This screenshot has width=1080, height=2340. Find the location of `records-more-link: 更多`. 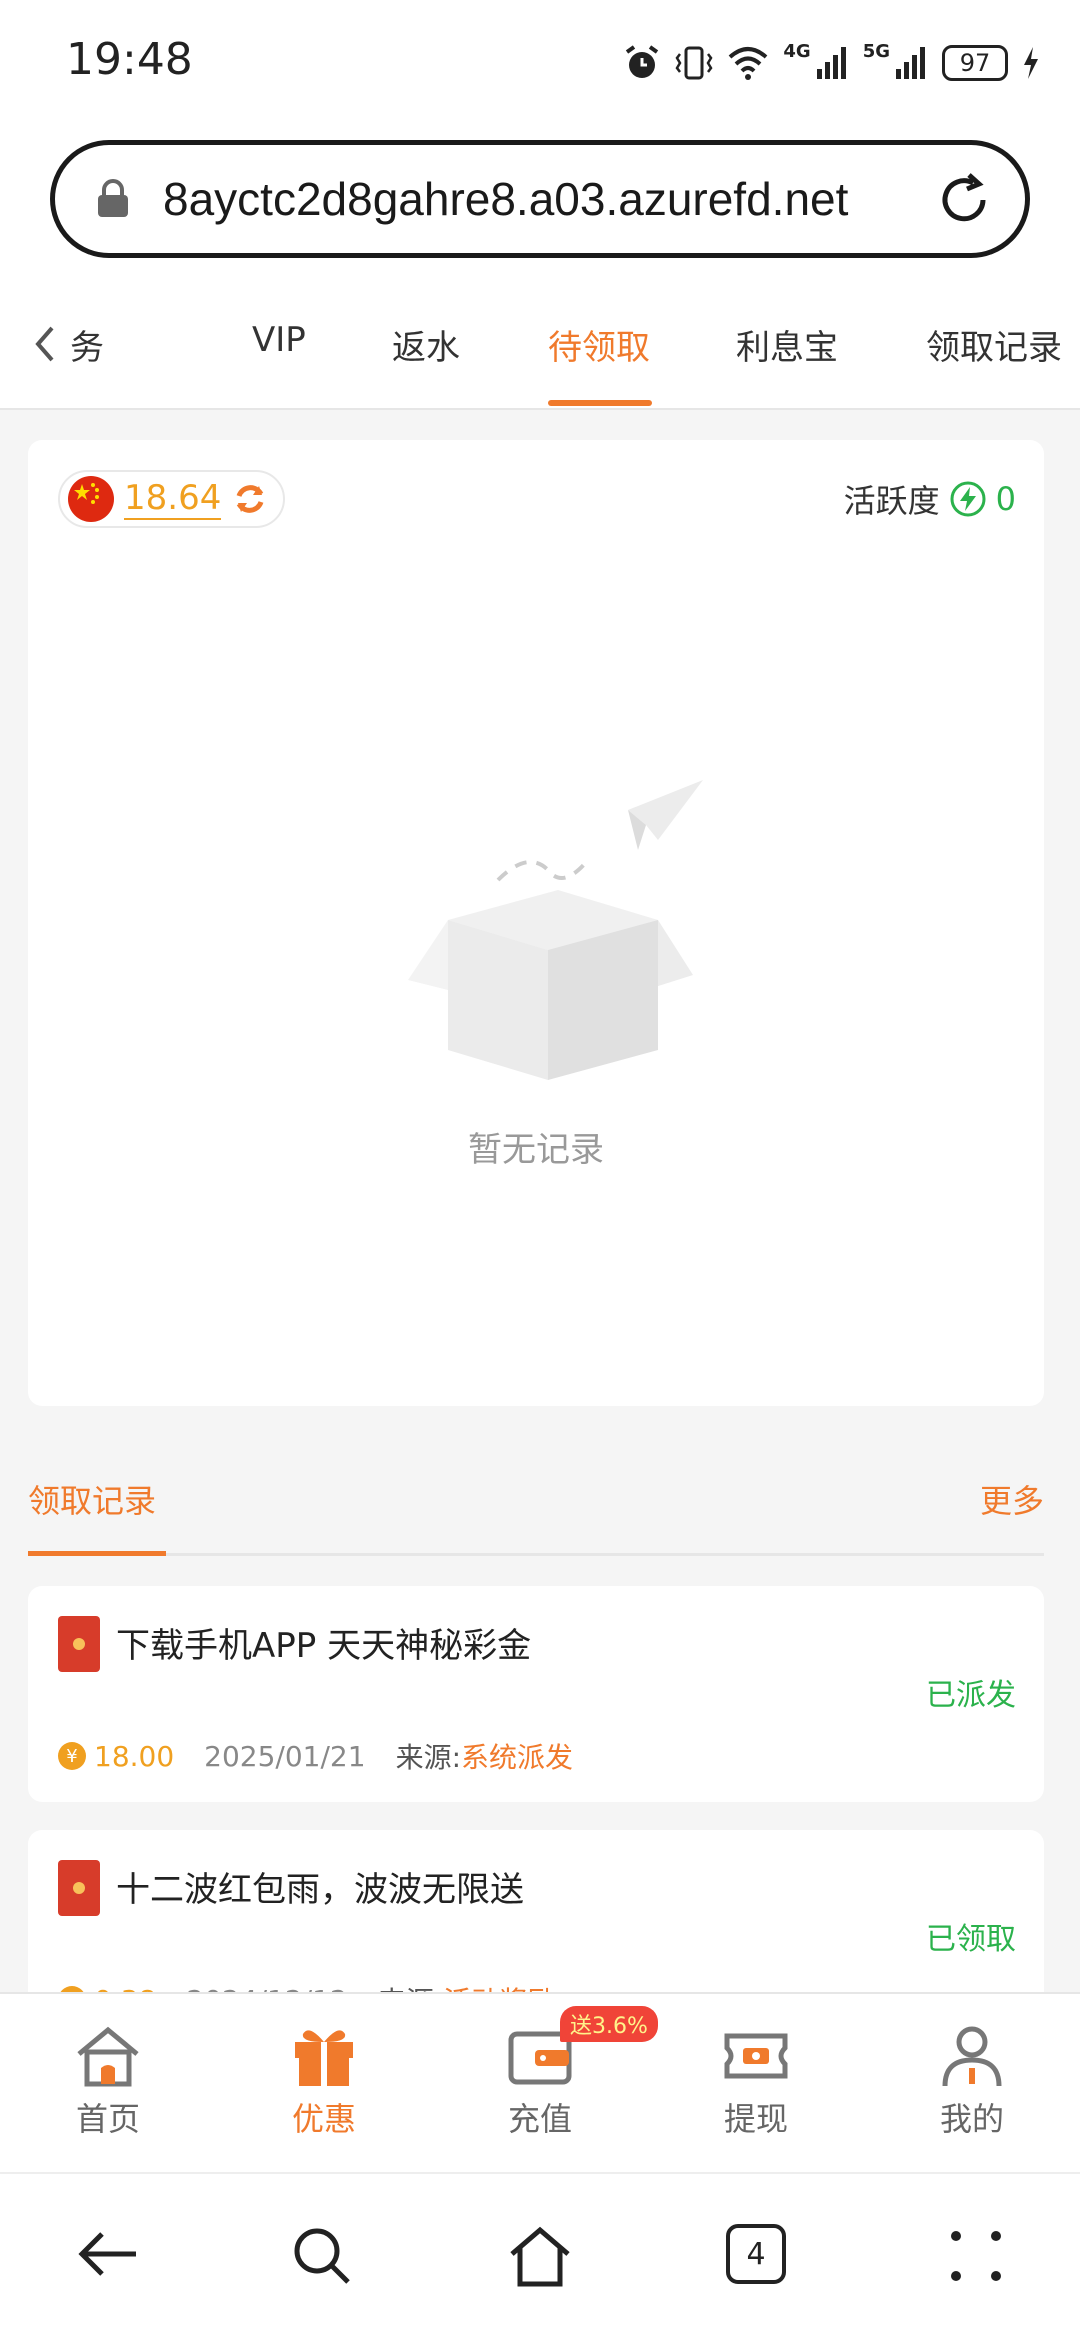

records-more-link: 更多 is located at coordinates (1012, 1499).